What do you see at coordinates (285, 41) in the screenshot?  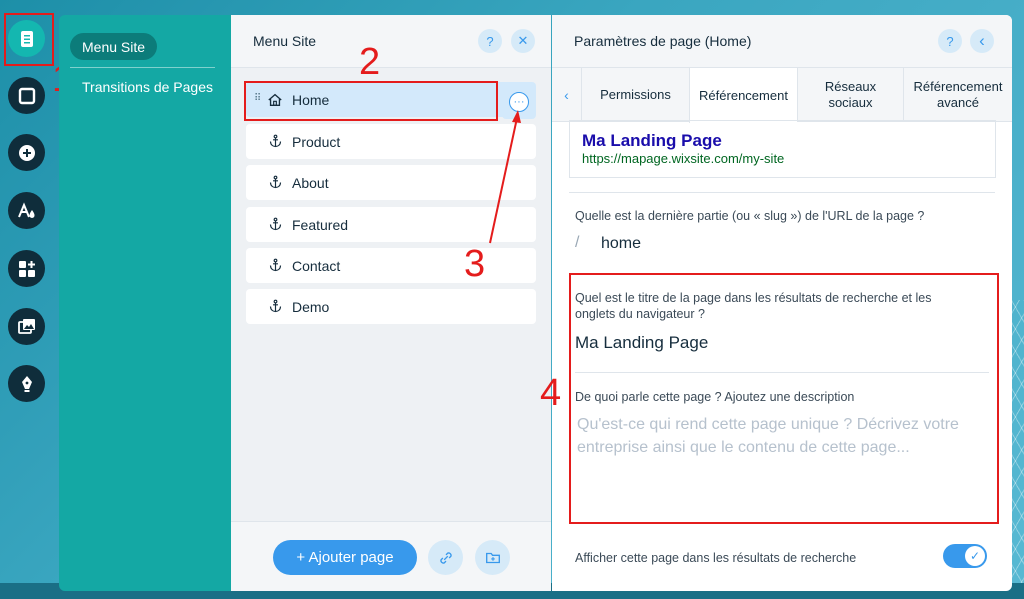 I see `pages-panel-title: Menu Site` at bounding box center [285, 41].